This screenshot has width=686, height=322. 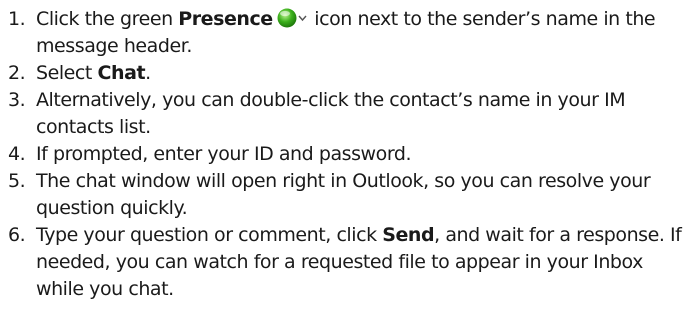 I want to click on step-number: 3., so click(x=17, y=100).